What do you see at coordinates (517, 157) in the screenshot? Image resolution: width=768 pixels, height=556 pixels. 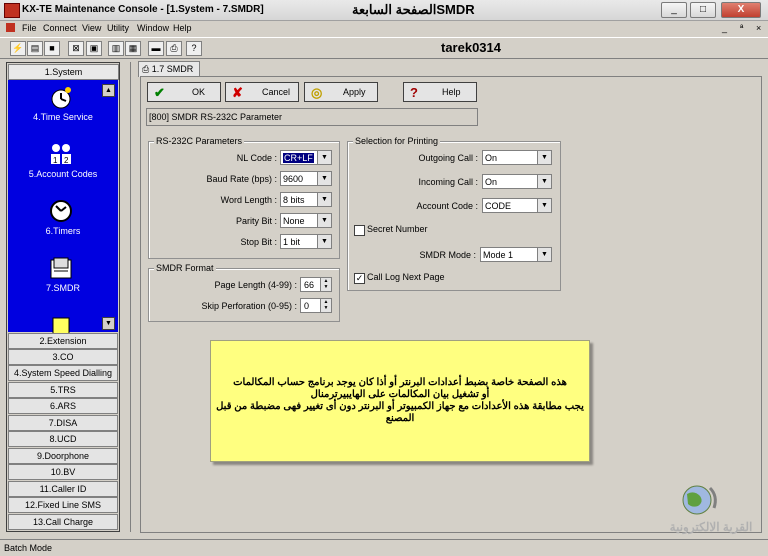 I see `outgoing-select: On ▼` at bounding box center [517, 157].